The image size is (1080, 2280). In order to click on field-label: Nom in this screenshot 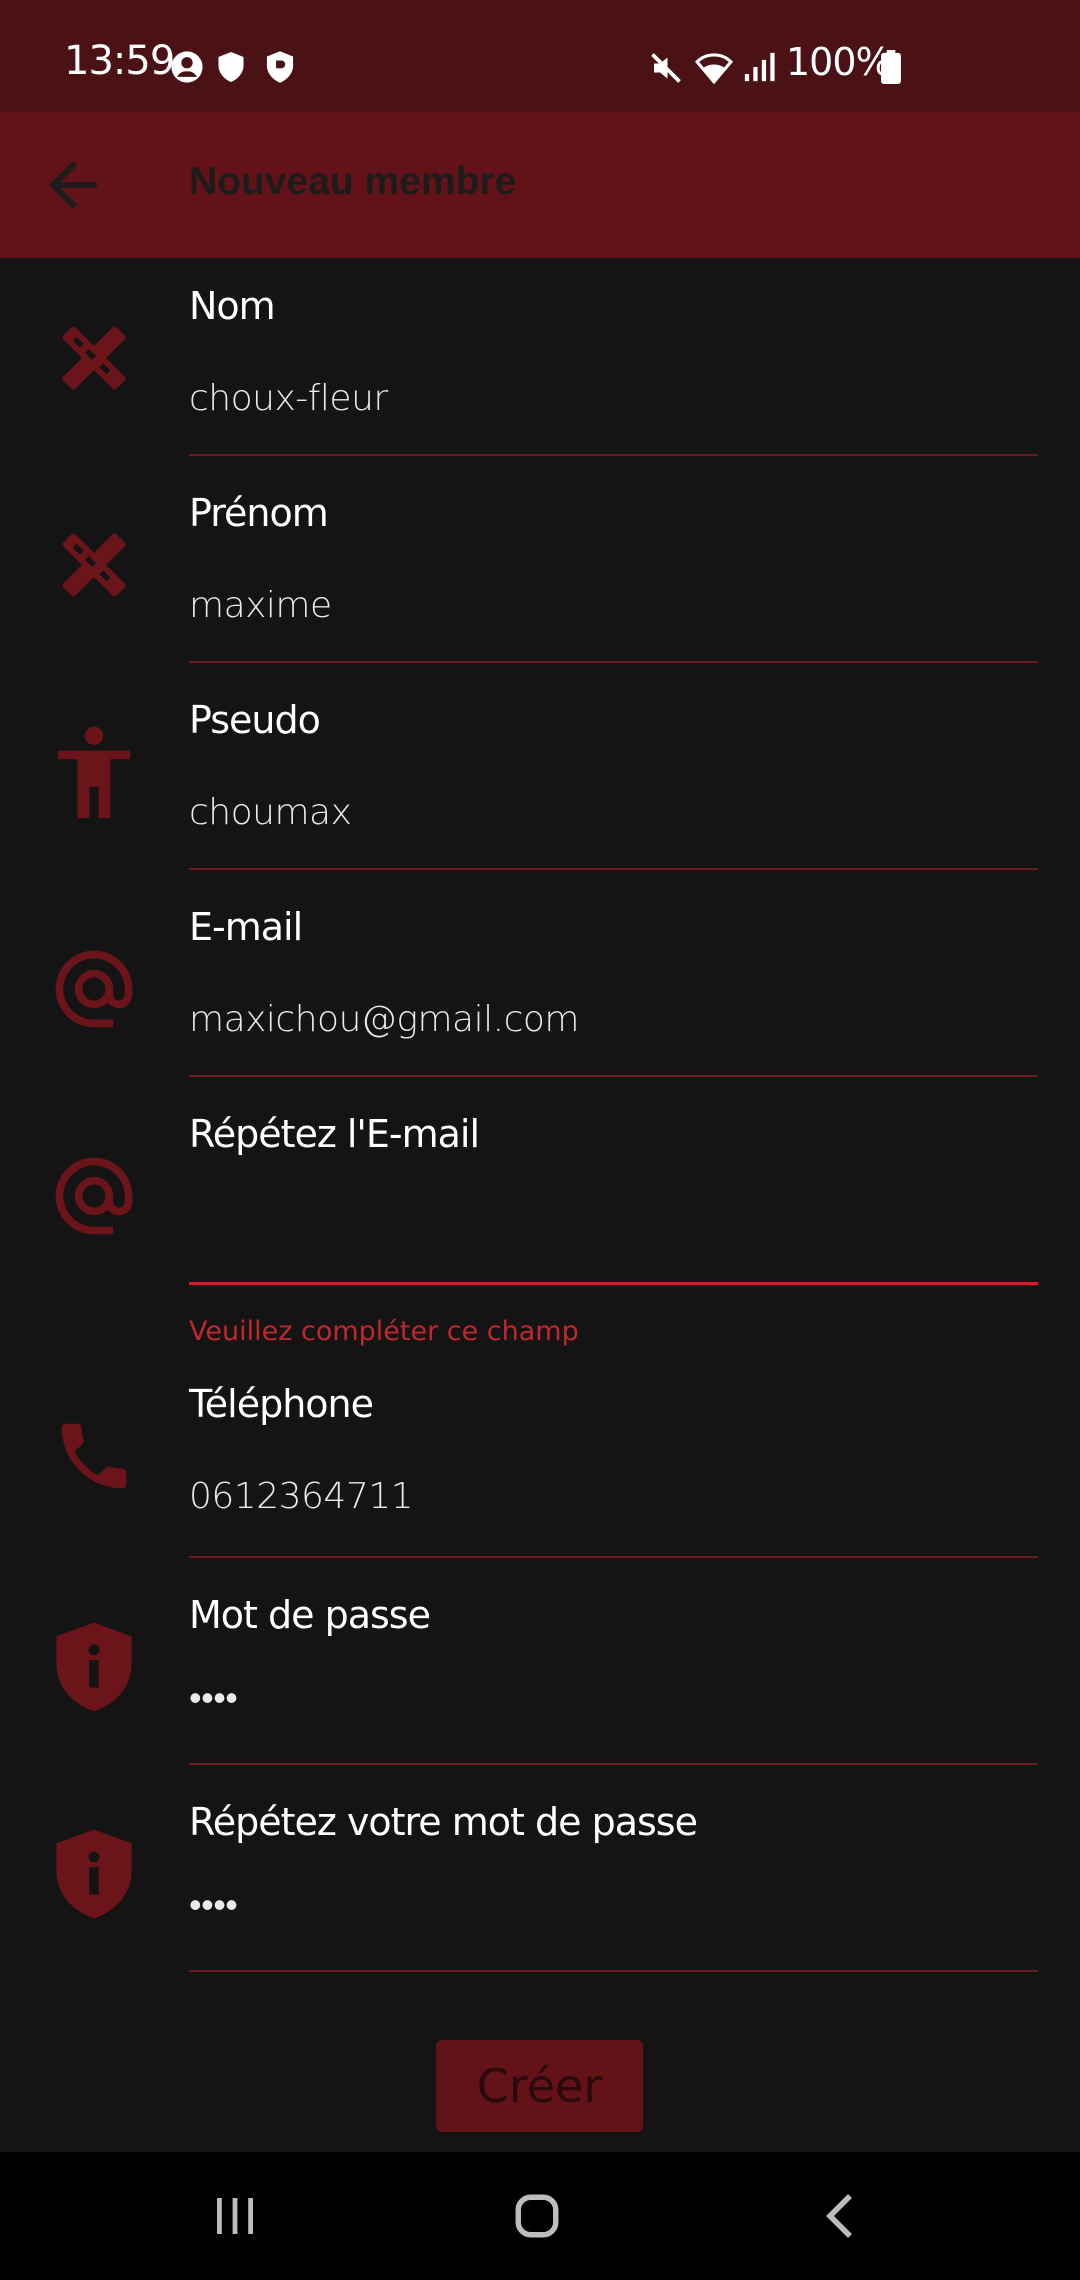, I will do `click(232, 306)`.